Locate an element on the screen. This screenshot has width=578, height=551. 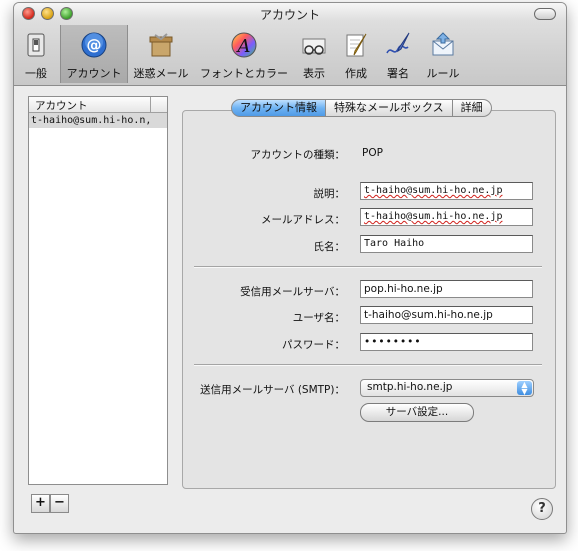
toolbar-toggle-button is located at coordinates (545, 14).